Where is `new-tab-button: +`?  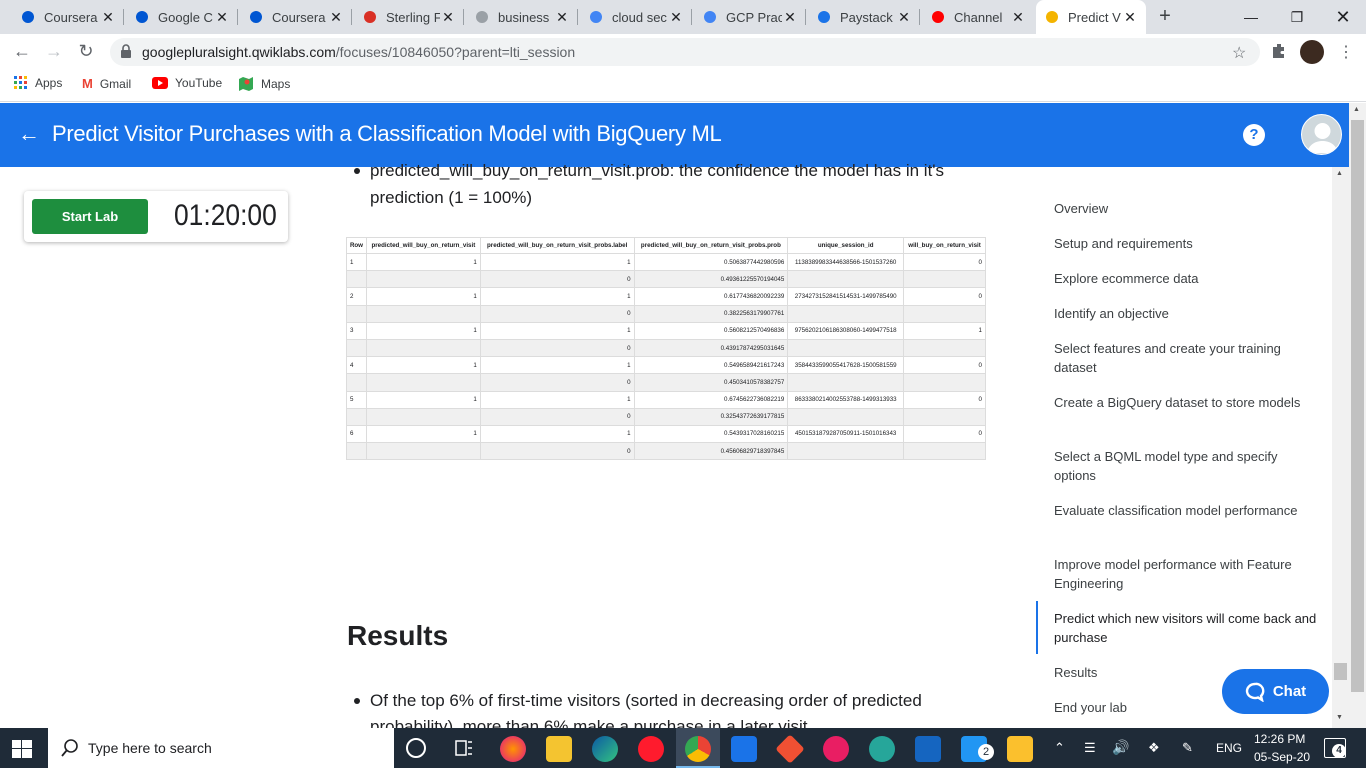
new-tab-button: + is located at coordinates (1165, 16).